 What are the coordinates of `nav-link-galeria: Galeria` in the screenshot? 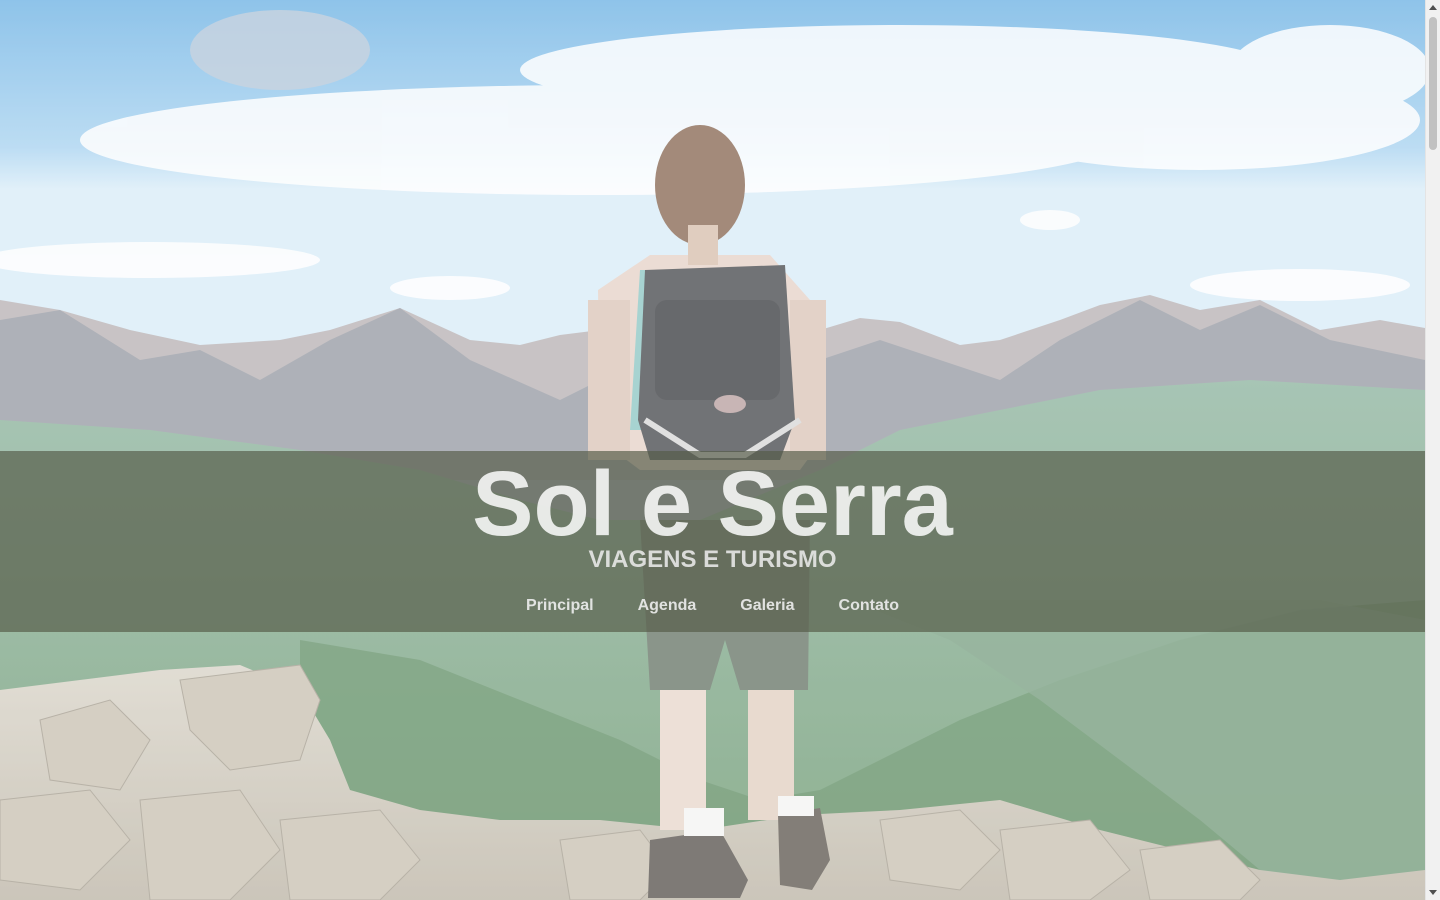 It's located at (767, 606).